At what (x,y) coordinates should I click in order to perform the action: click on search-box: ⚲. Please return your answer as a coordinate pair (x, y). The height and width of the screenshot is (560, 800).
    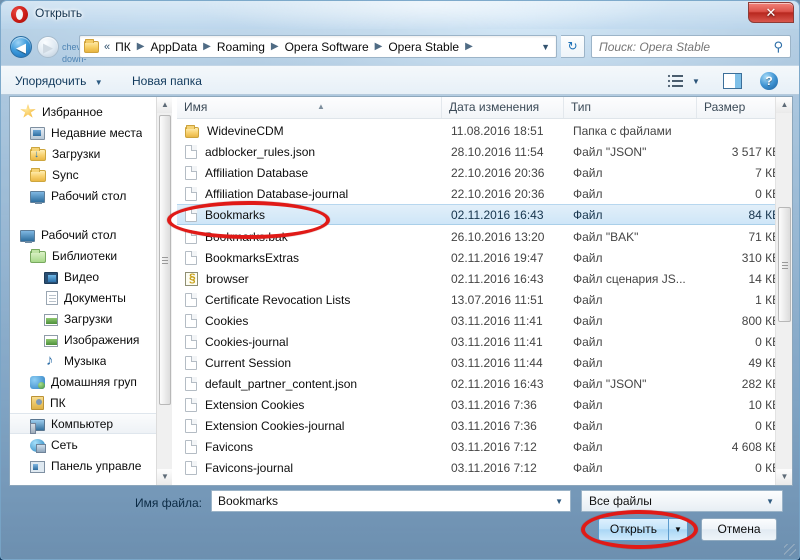
    Looking at the image, I should click on (691, 46).